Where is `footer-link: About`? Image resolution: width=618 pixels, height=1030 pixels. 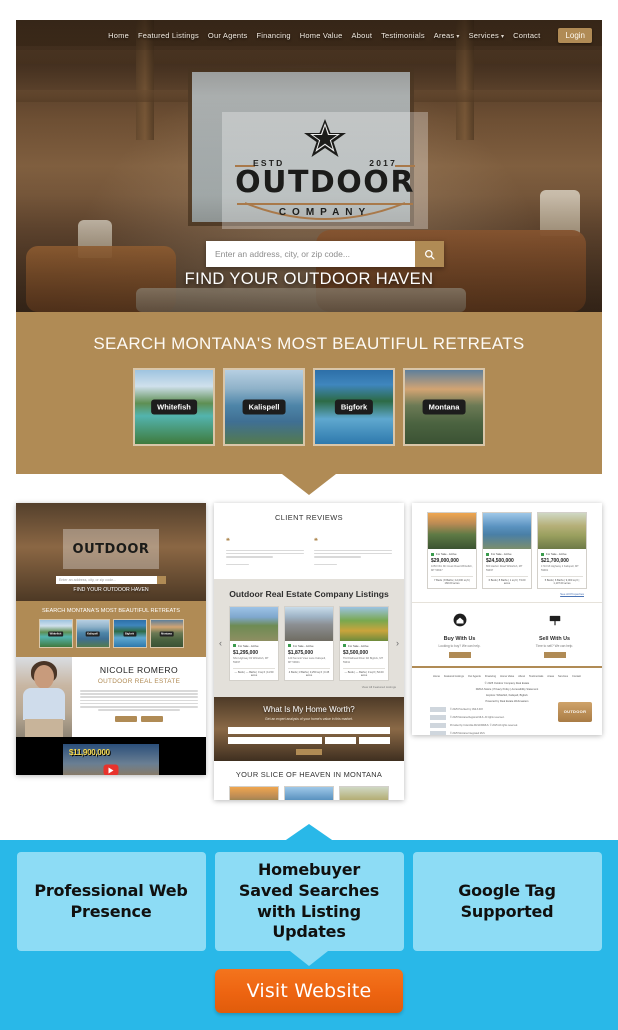
footer-link: About is located at coordinates (521, 676).